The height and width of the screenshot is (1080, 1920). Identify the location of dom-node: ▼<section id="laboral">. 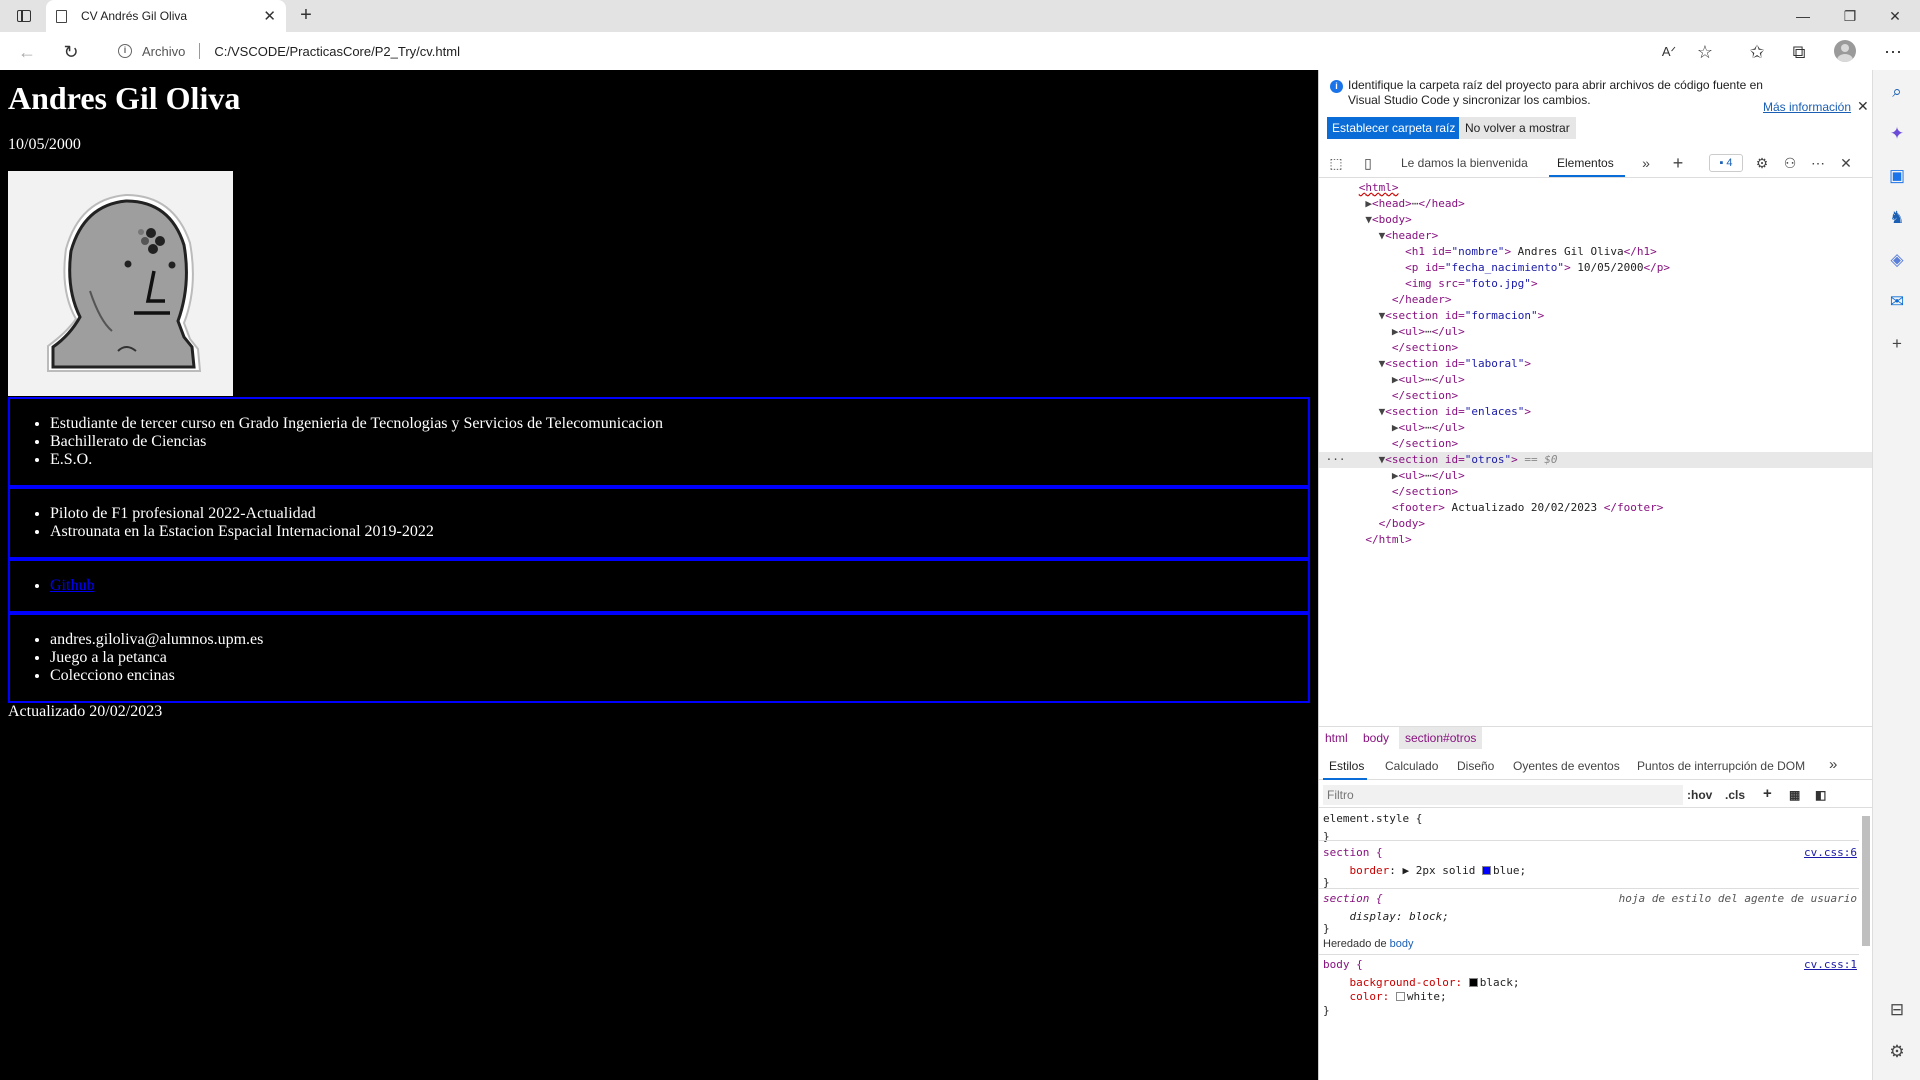
(1596, 364).